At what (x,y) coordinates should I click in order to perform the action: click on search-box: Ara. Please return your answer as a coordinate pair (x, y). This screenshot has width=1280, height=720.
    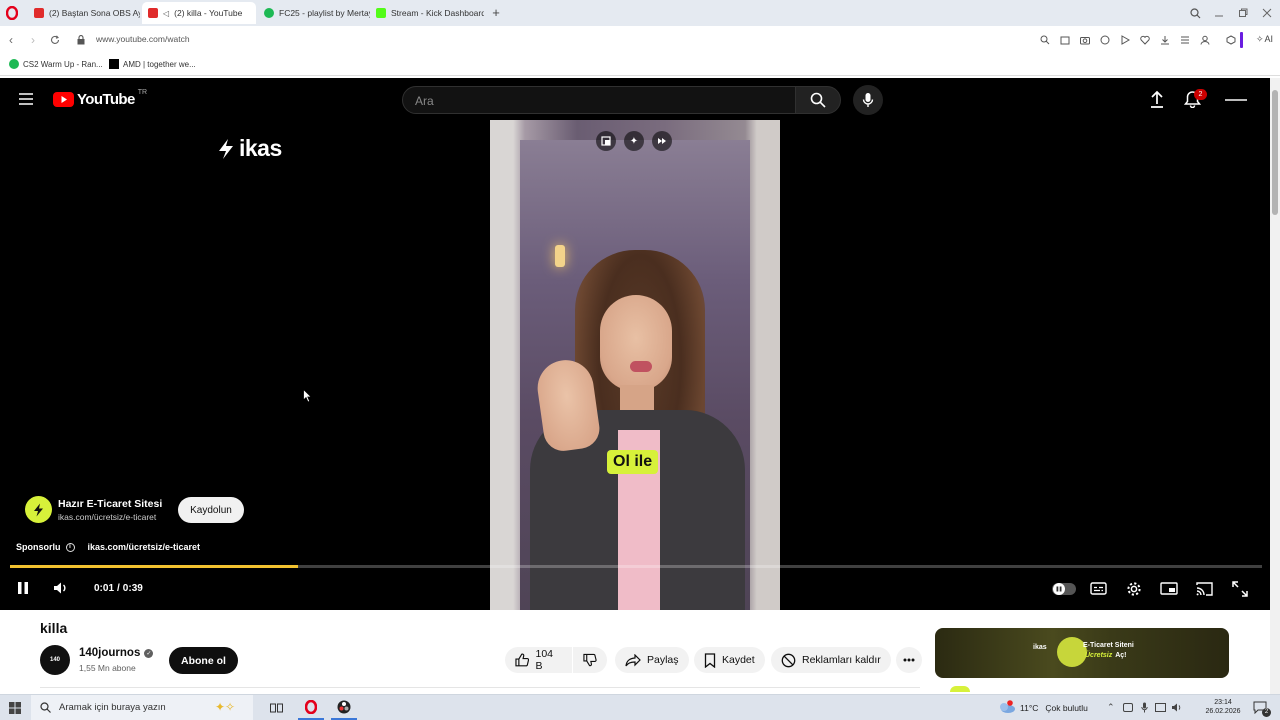
    Looking at the image, I should click on (599, 100).